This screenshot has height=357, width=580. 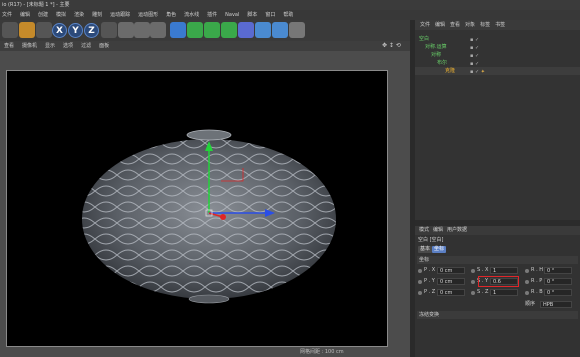 I want to click on pen-spline-icon, so click(x=195, y=30).